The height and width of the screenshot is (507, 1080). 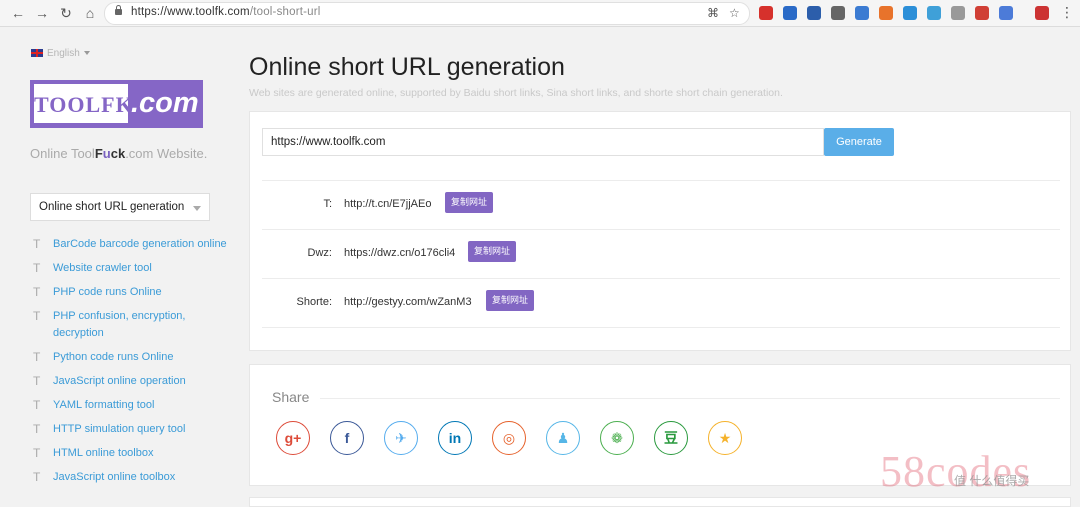 I want to click on url-text: https://www.toolfk.com/tool-short-url, so click(x=226, y=12).